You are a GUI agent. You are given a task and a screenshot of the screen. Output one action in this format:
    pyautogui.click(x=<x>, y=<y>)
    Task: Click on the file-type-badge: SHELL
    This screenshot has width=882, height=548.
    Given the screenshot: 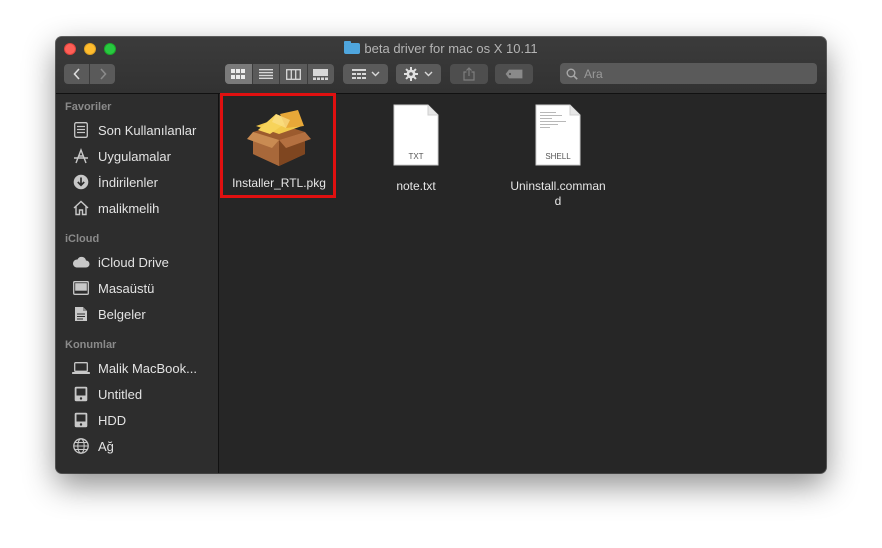 What is the action you would take?
    pyautogui.click(x=558, y=156)
    